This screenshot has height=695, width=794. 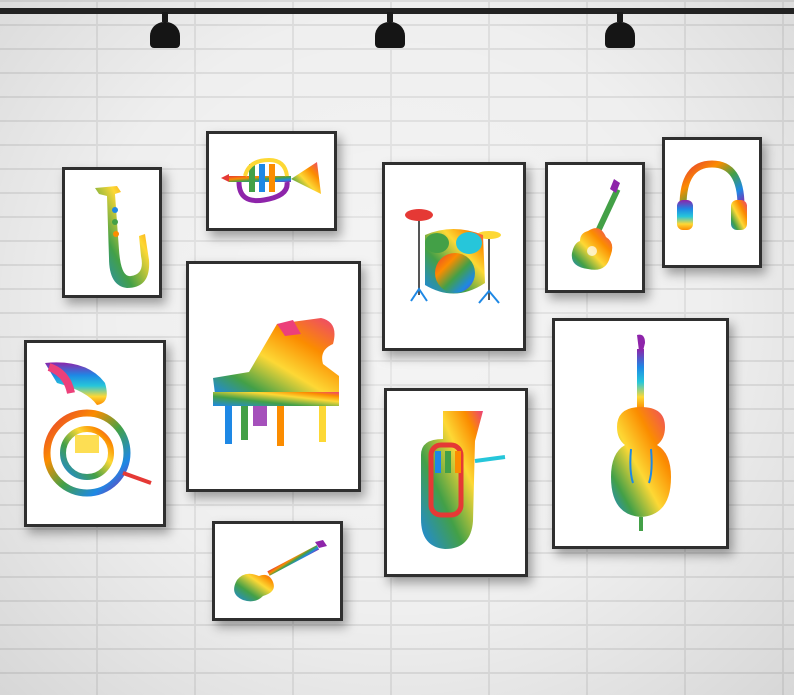 I want to click on headphones-print, so click(x=712, y=202).